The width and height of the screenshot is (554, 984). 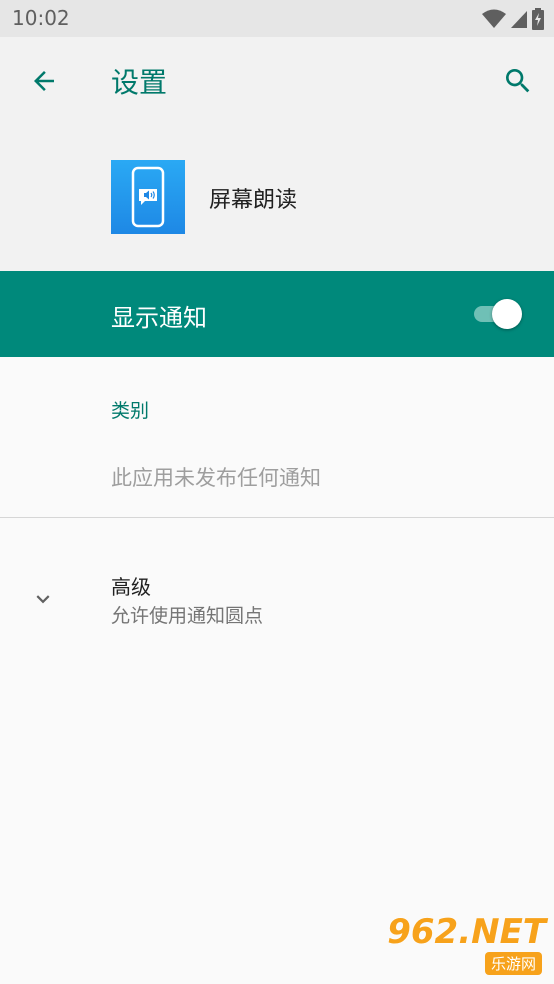 I want to click on status-time: 10:02, so click(x=41, y=18).